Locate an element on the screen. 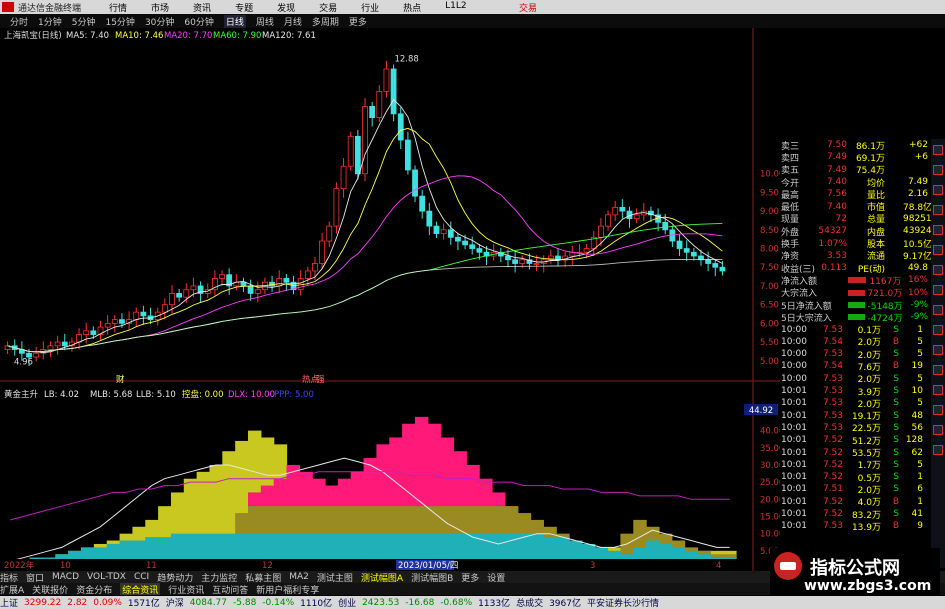  indicator-tab: MA2 is located at coordinates (299, 577).